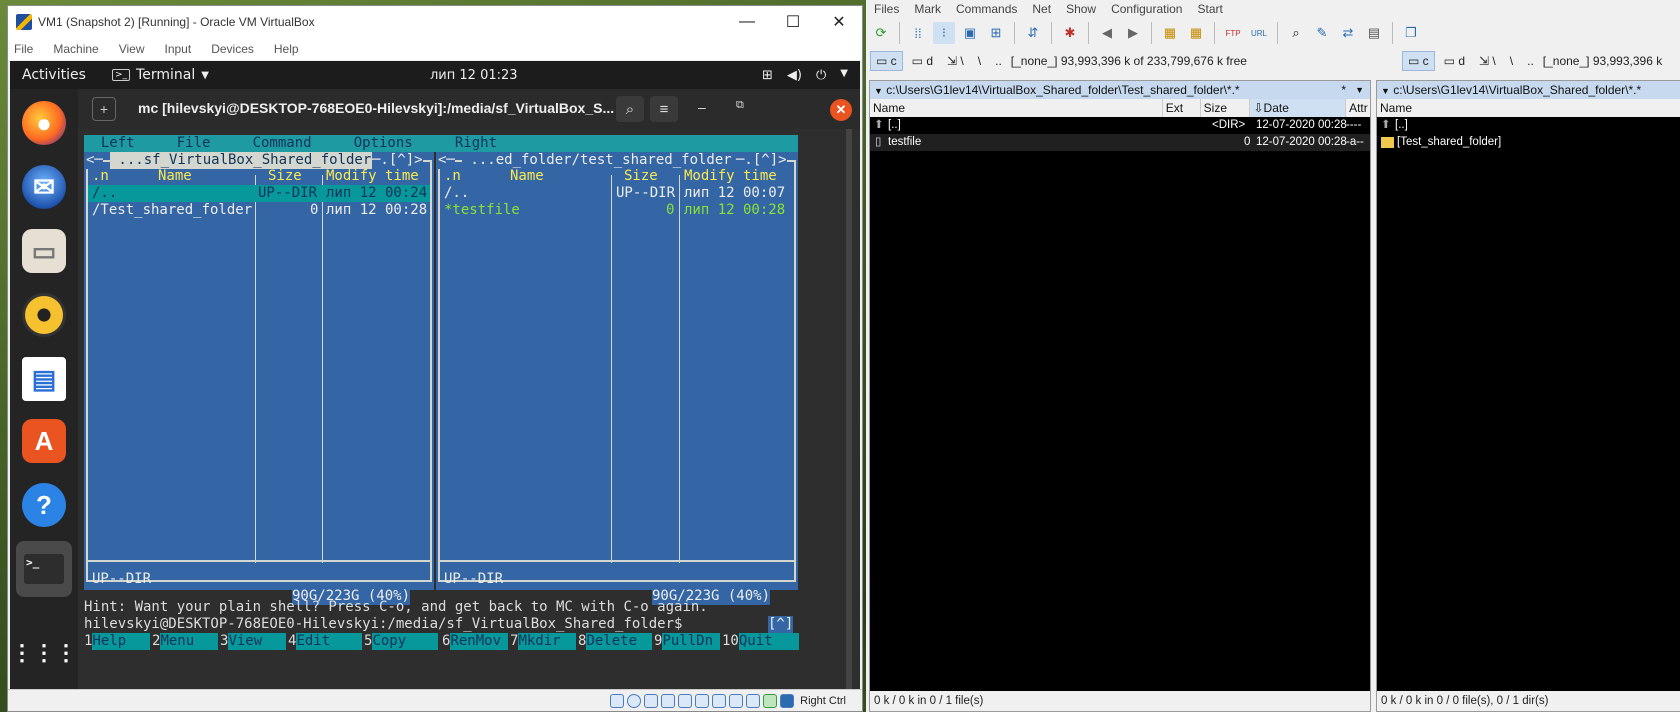 This screenshot has width=1680, height=712. I want to click on network-icon, so click(668, 700).